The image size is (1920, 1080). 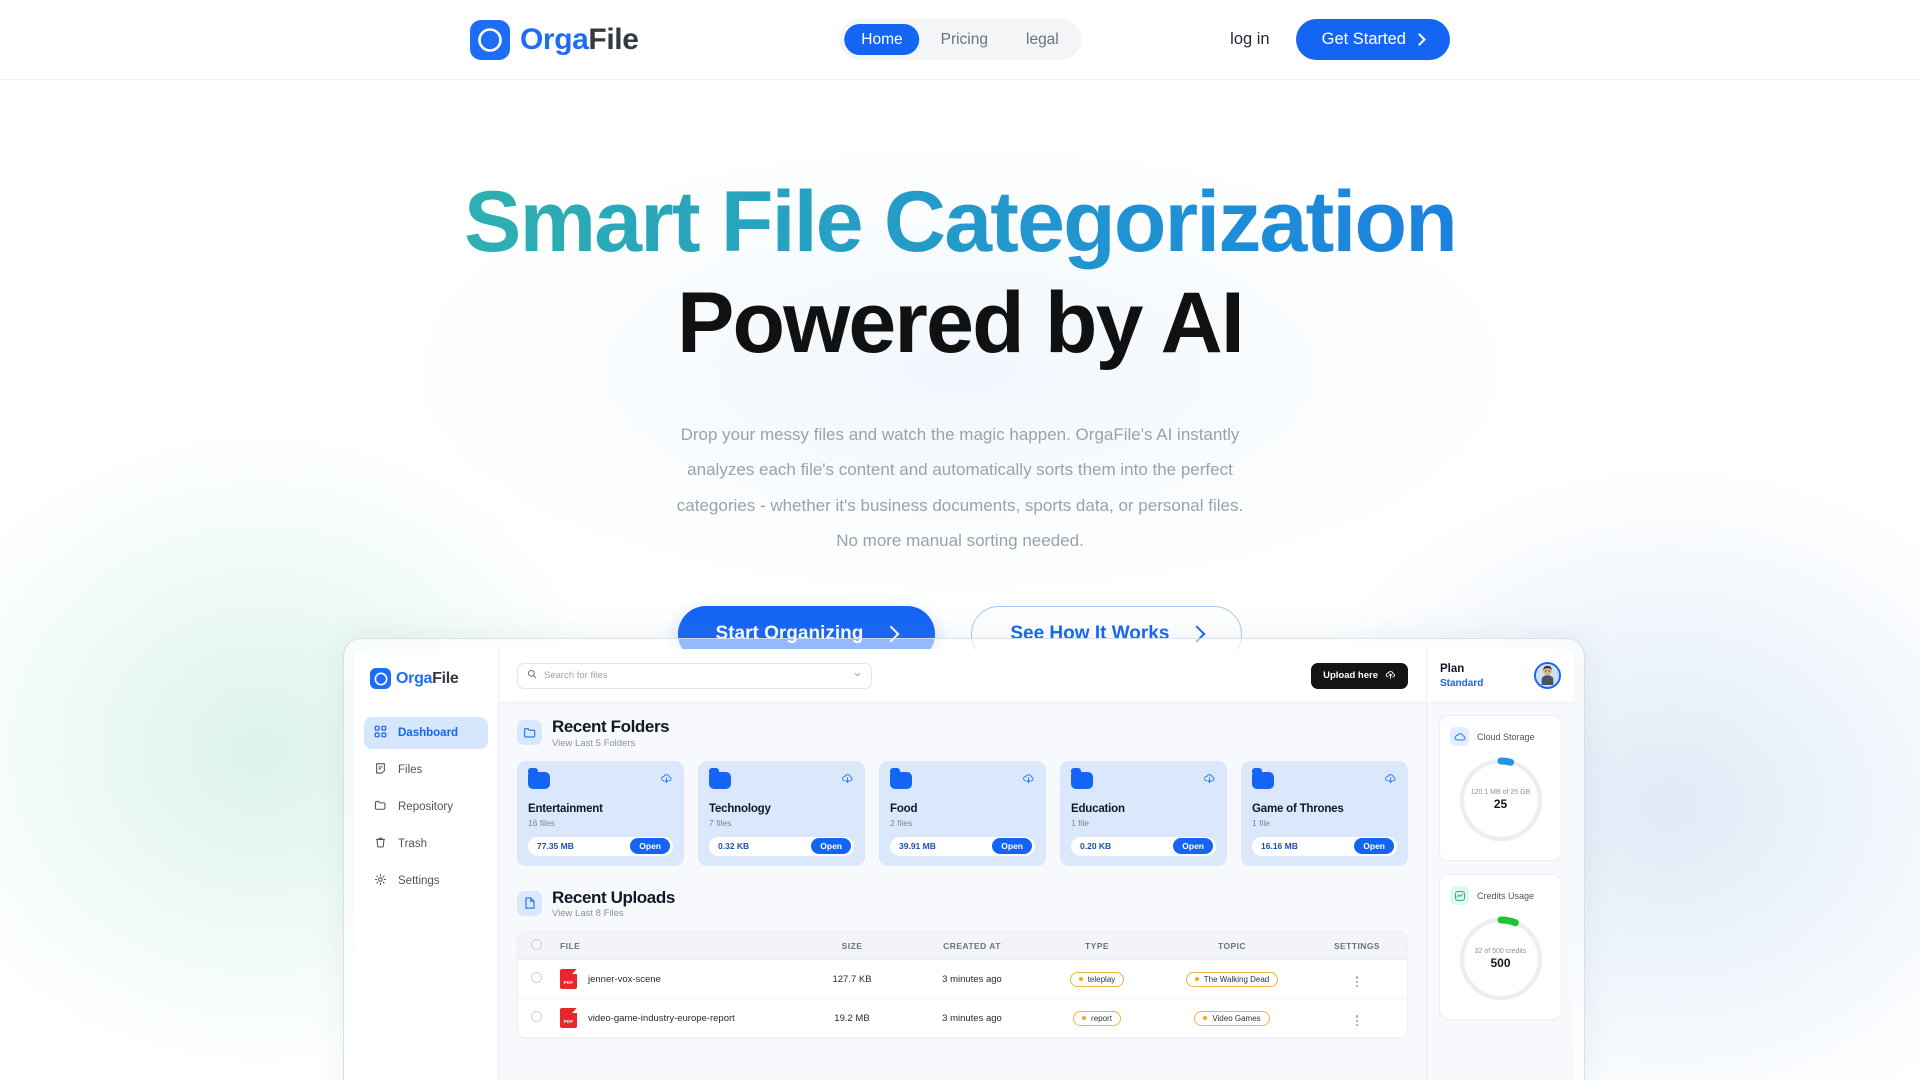 What do you see at coordinates (852, 1018) in the screenshot?
I see `file-size: 19.2 MB` at bounding box center [852, 1018].